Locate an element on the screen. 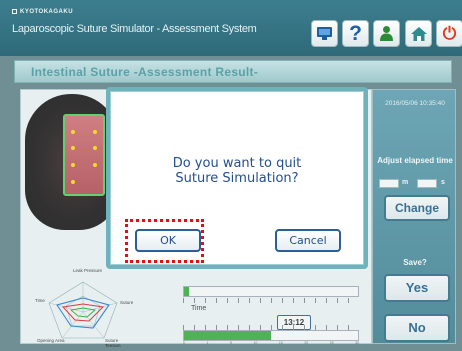 The image size is (462, 351). monitor-button is located at coordinates (324, 33).